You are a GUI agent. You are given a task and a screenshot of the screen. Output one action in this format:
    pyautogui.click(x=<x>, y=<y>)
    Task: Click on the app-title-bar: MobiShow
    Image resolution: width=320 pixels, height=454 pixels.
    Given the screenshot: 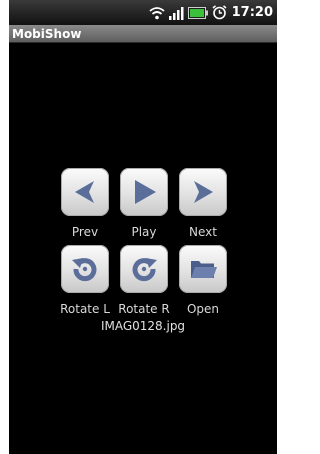 What is the action you would take?
    pyautogui.click(x=143, y=34)
    